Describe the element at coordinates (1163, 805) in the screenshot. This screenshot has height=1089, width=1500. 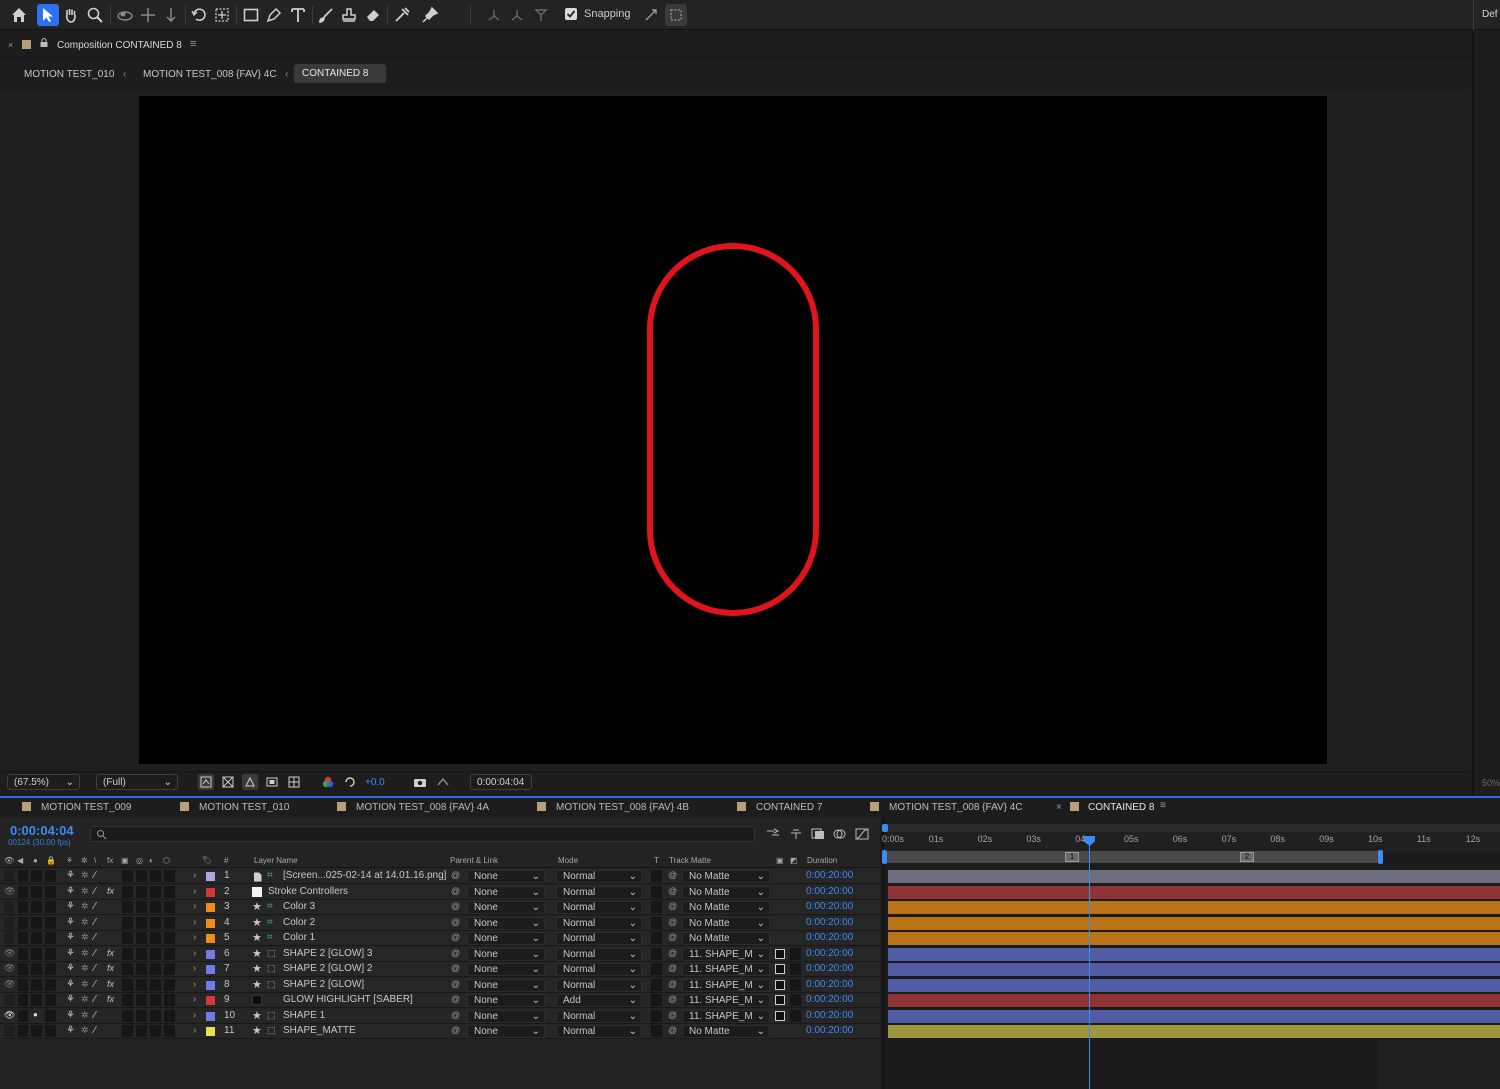
I see `tab-menu-icon: ≡` at that location.